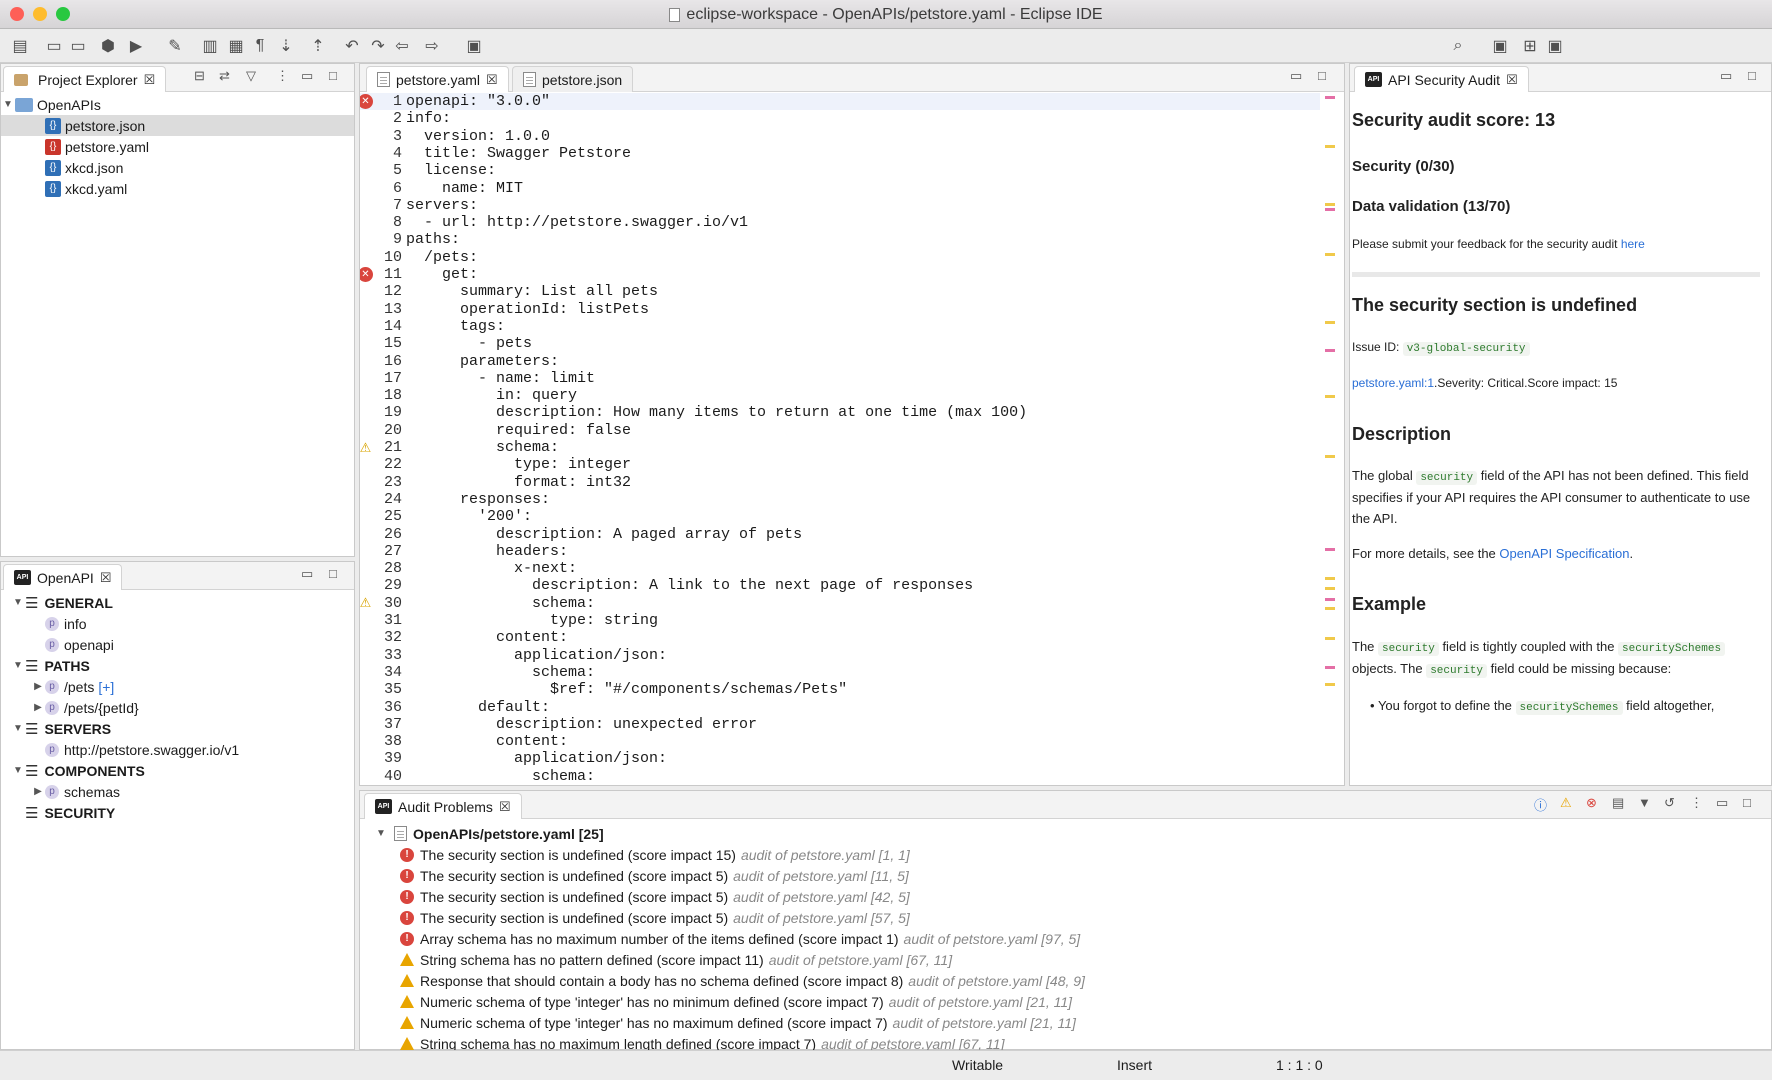  I want to click on code-line: 3 version: 1.0.0, so click(840, 136).